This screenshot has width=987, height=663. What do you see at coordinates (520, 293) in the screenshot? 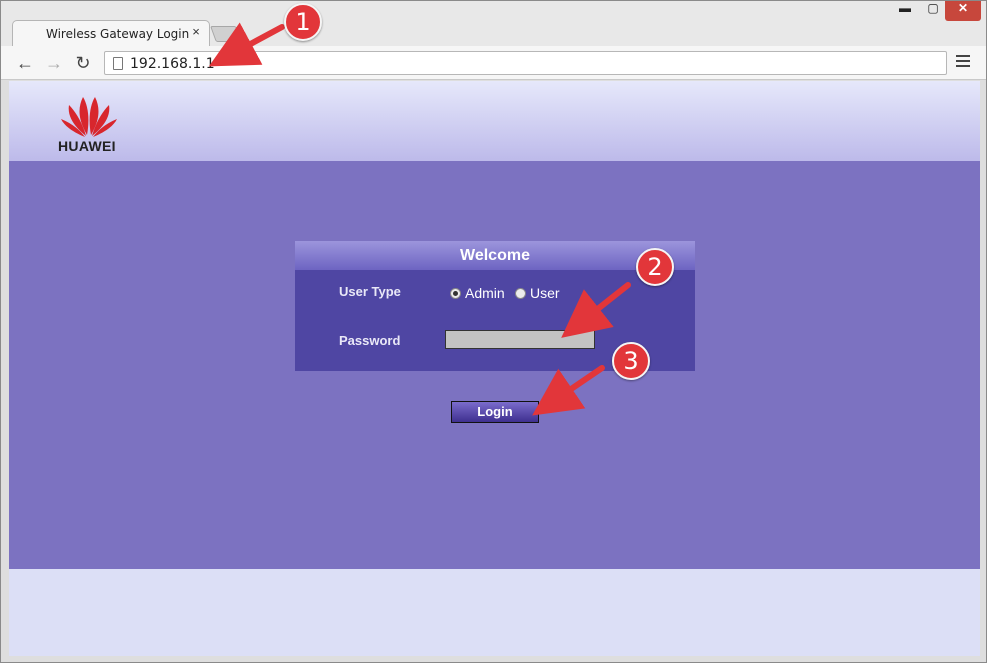
I see `user-radio-button` at bounding box center [520, 293].